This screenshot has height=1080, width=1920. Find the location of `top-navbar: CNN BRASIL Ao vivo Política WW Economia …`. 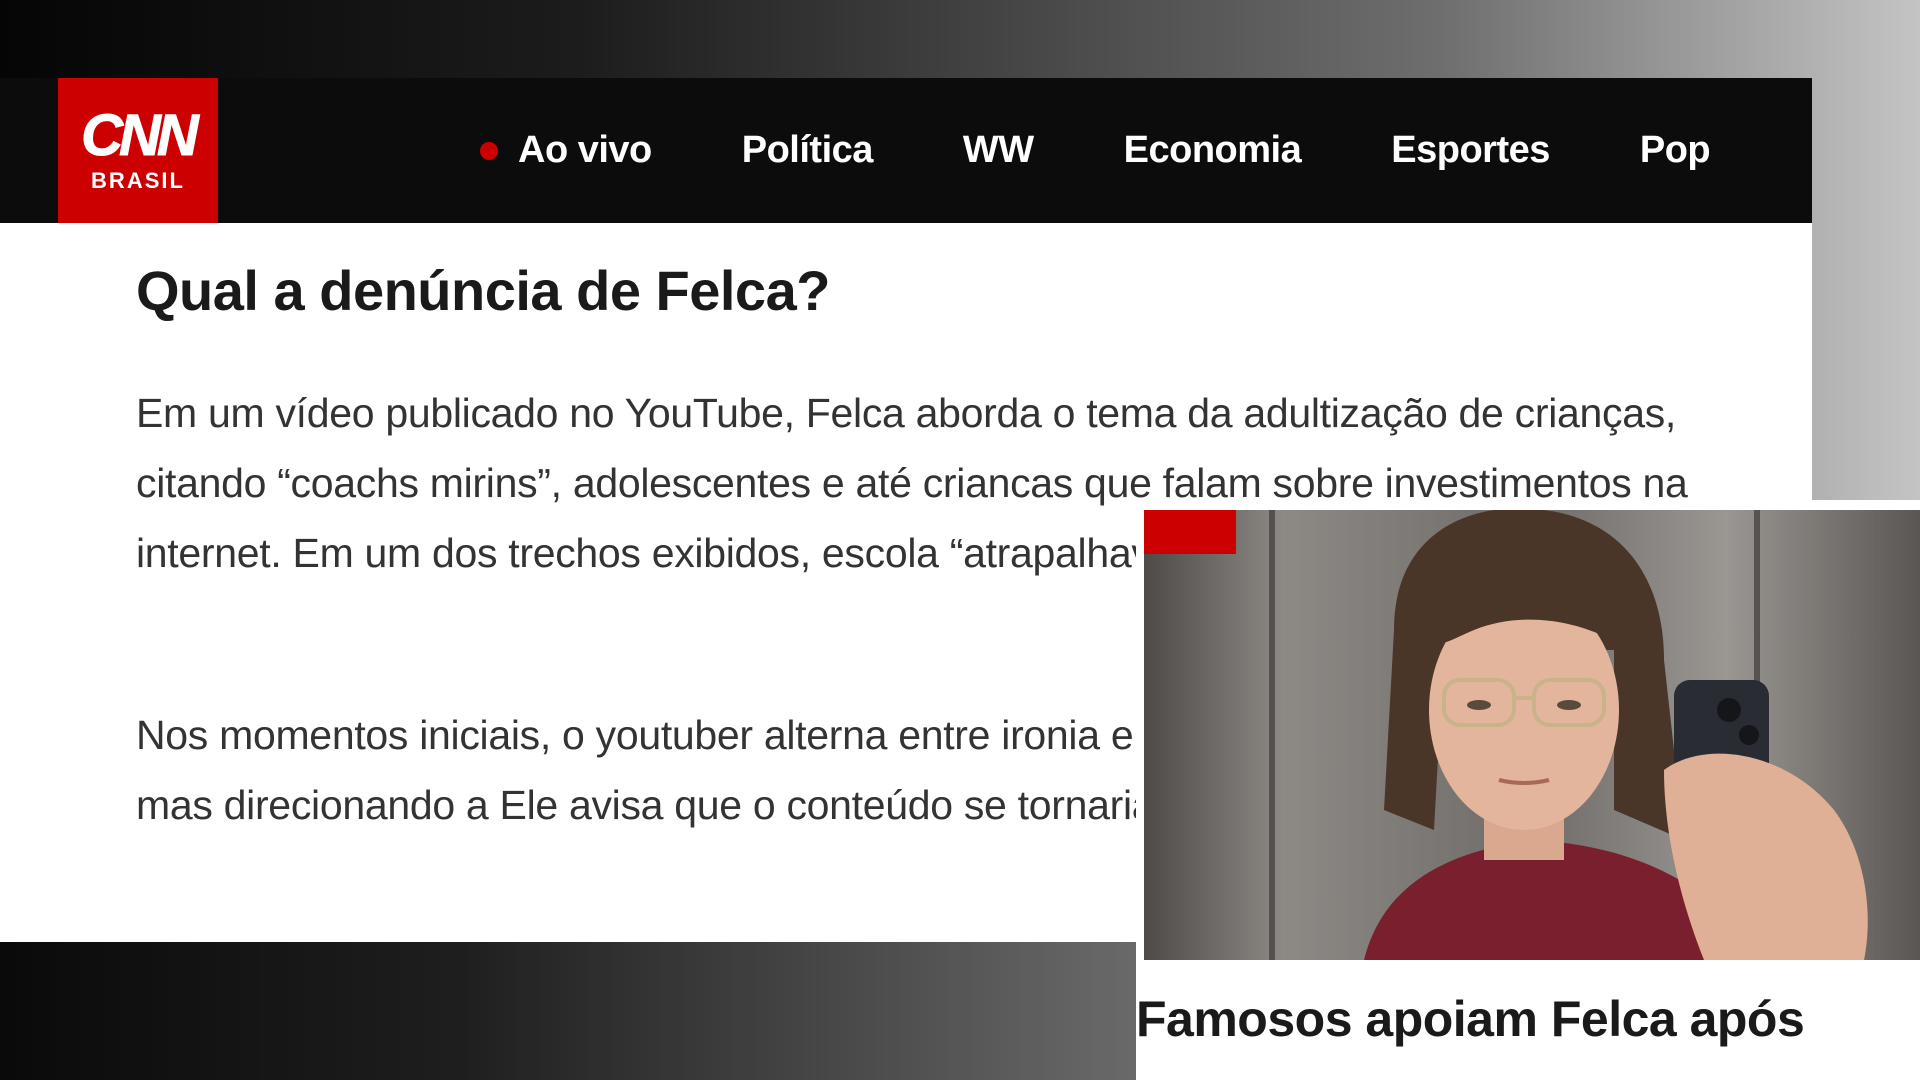

top-navbar: CNN BRASIL Ao vivo Política WW Economia … is located at coordinates (906, 150).